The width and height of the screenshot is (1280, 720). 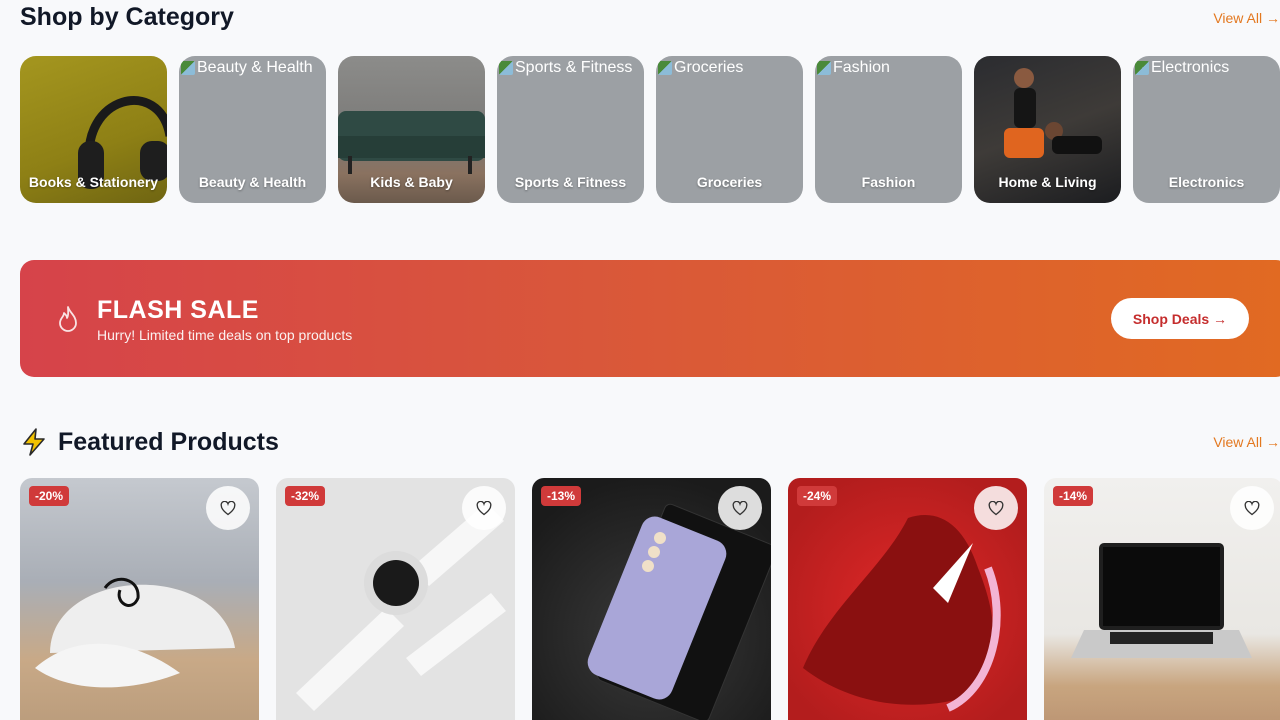 I want to click on category-label: Groceries, so click(x=729, y=182).